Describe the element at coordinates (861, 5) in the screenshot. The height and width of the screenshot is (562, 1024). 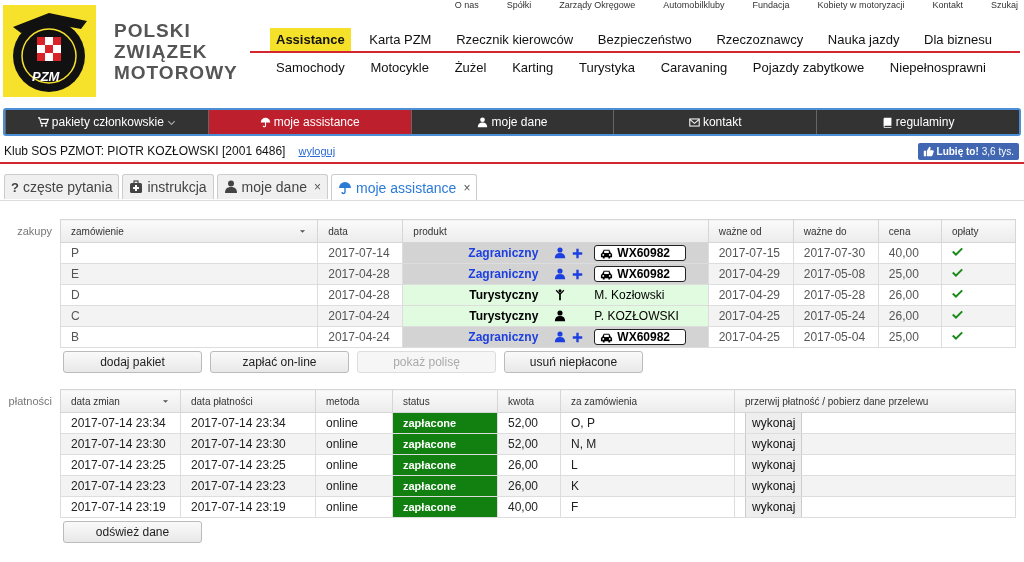
I see `top-link: Kobiety w motoryzacji` at that location.